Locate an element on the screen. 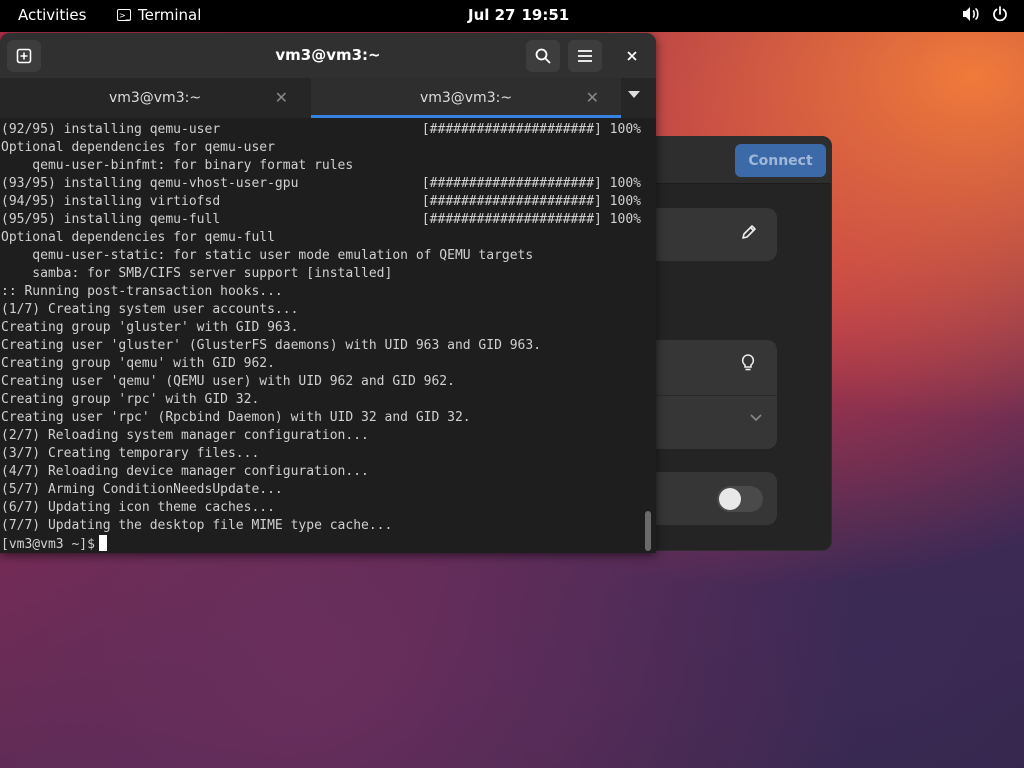 This screenshot has height=768, width=1024. terminal-header: vm3@vm3:~ is located at coordinates (328, 55).